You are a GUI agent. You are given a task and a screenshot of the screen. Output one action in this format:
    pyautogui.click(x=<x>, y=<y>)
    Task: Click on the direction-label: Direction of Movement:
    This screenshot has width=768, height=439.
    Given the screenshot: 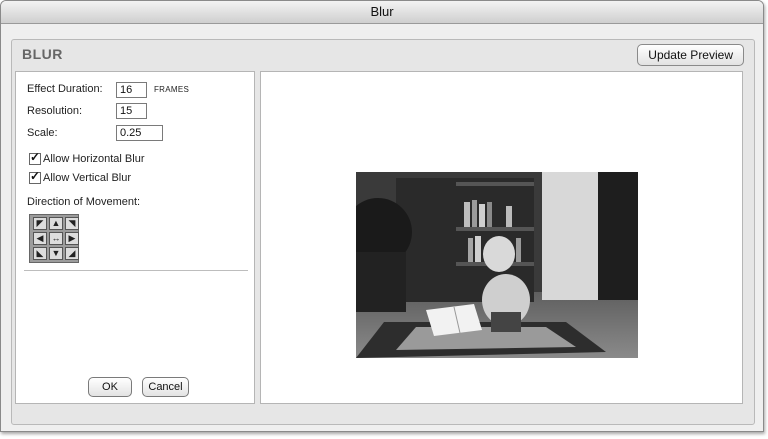 What is the action you would take?
    pyautogui.click(x=84, y=202)
    